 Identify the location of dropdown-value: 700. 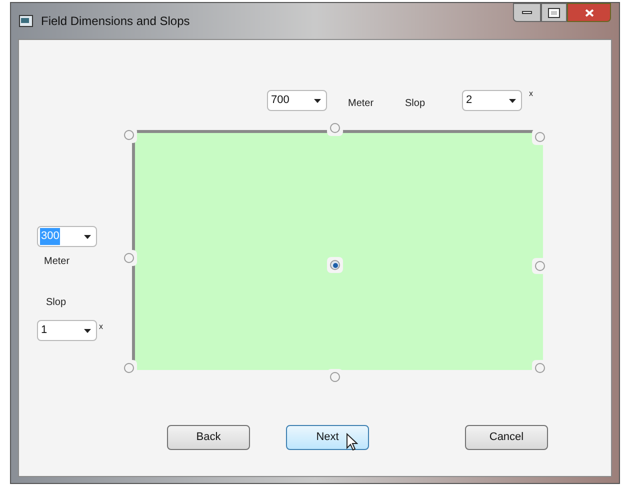
(280, 100).